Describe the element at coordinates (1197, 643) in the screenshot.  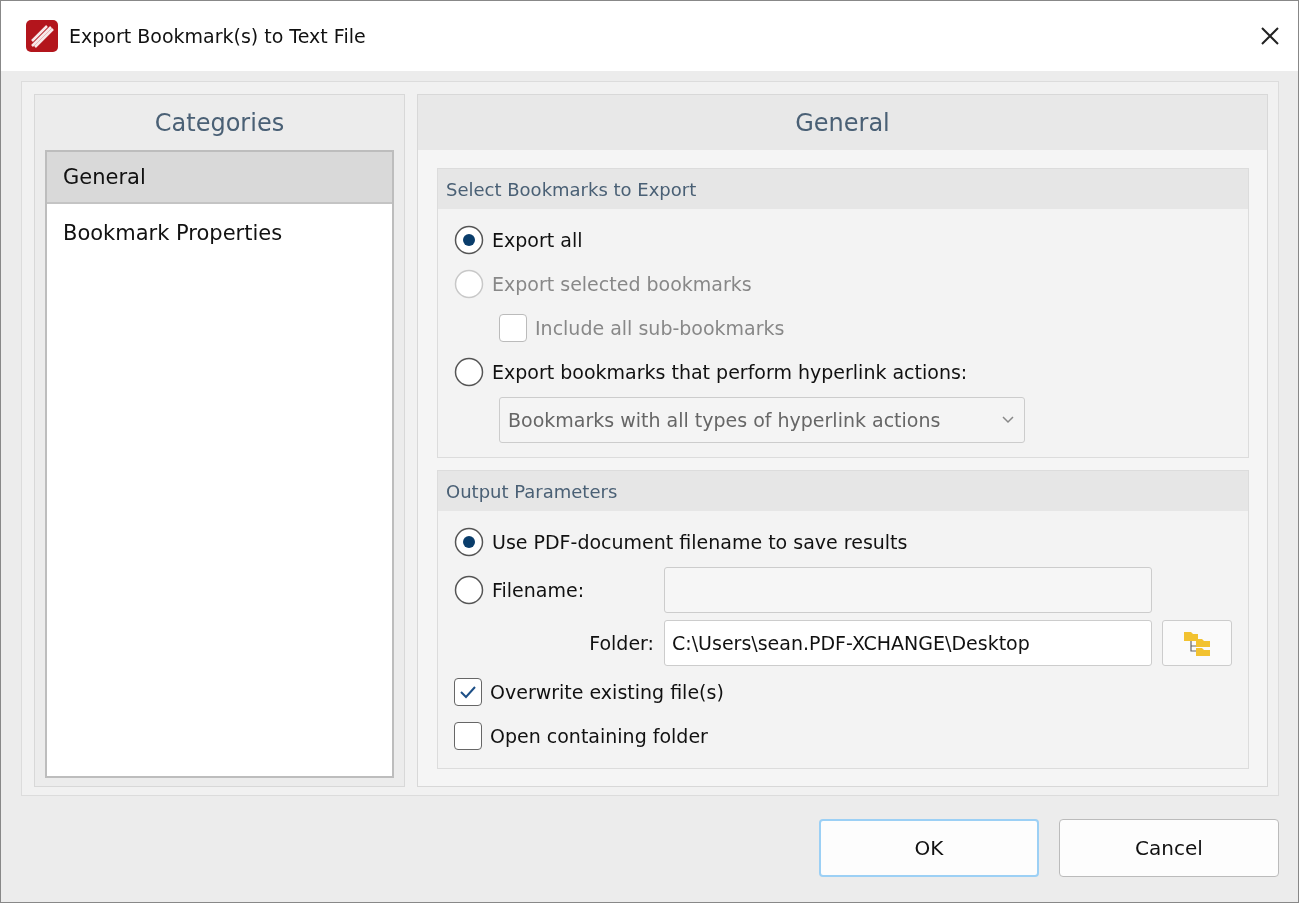
I see `folder-tree-icon` at that location.